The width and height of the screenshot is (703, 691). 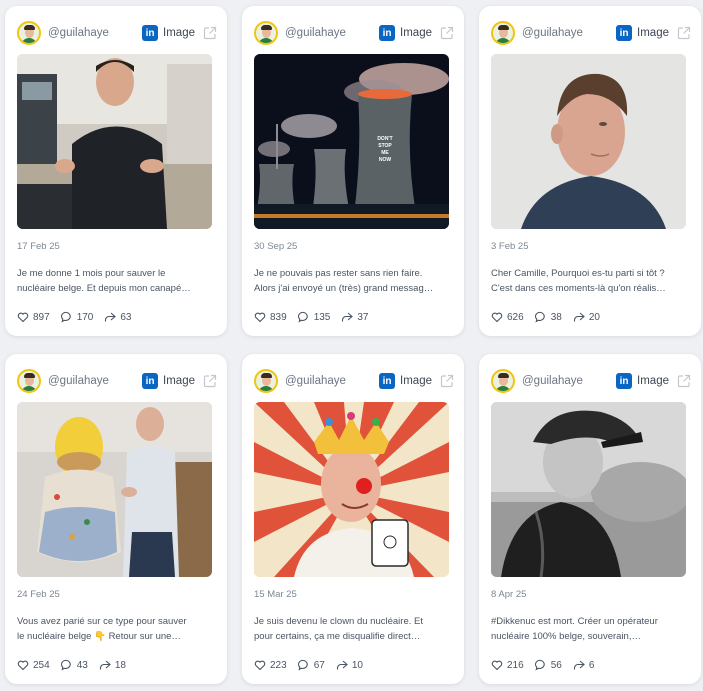 I want to click on post-stats: 254 43 18, so click(x=77, y=665).